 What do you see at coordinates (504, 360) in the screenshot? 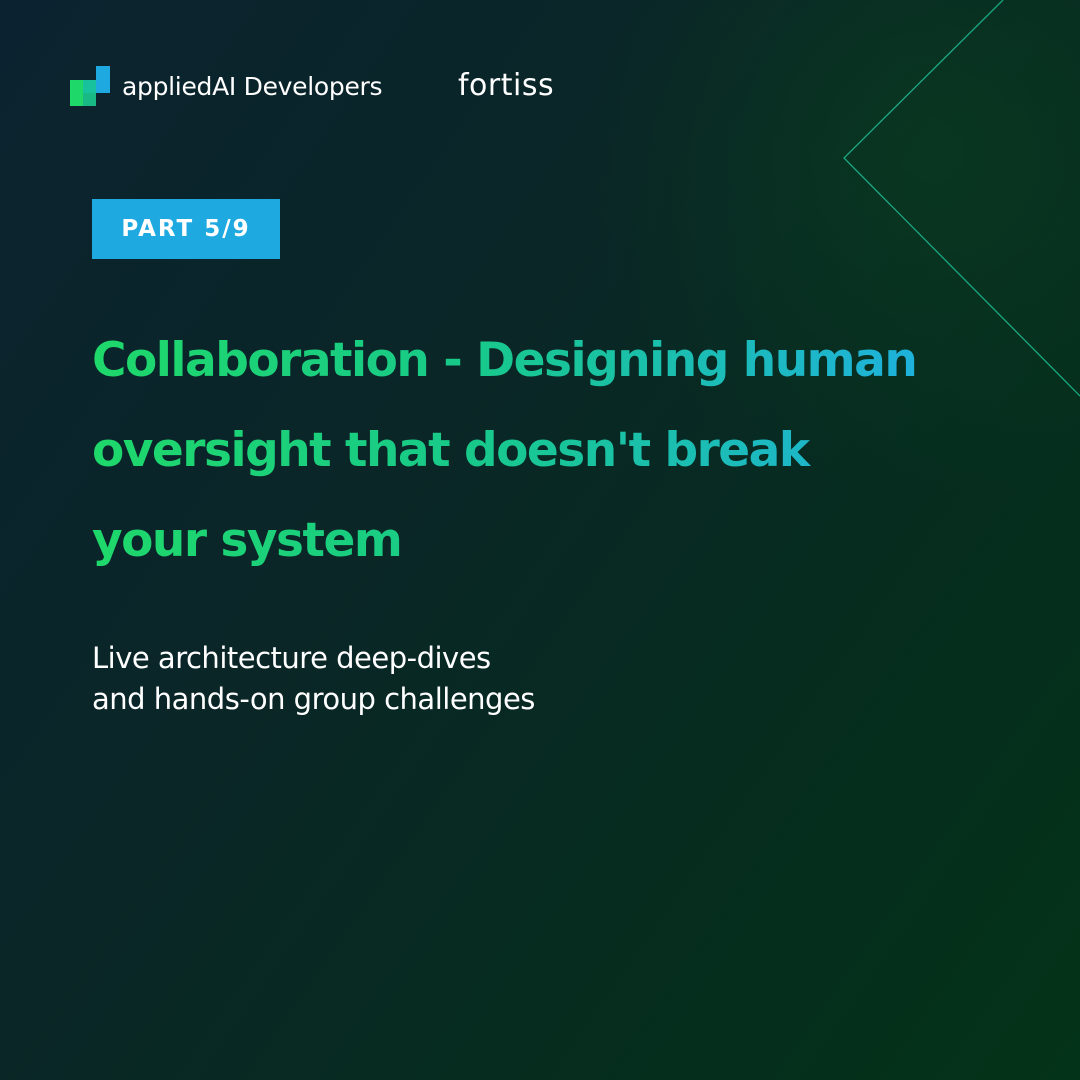
I see `headline-line: Collaboration - Designing human` at bounding box center [504, 360].